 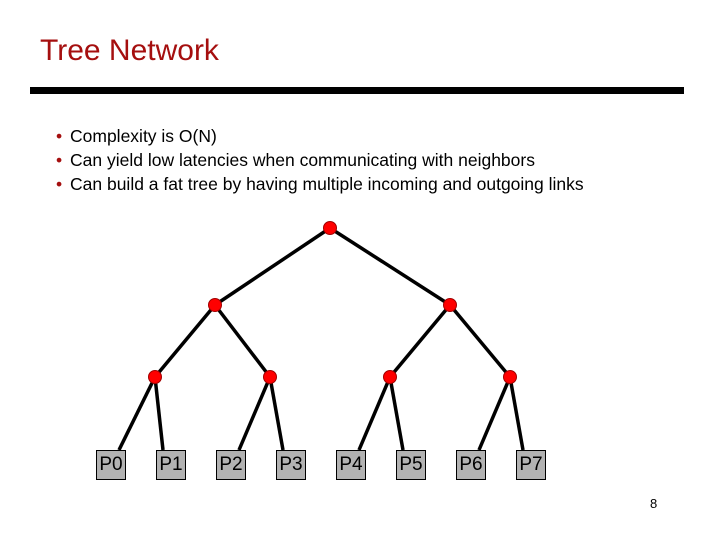 I want to click on processor-node-p5: P5, so click(x=411, y=465).